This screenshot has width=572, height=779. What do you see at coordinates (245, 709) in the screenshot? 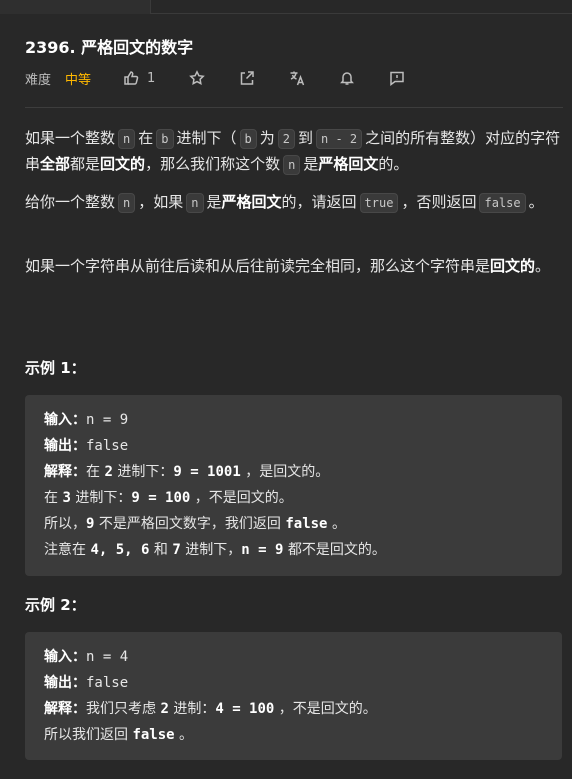
I see `code-text: 4 = 100` at bounding box center [245, 709].